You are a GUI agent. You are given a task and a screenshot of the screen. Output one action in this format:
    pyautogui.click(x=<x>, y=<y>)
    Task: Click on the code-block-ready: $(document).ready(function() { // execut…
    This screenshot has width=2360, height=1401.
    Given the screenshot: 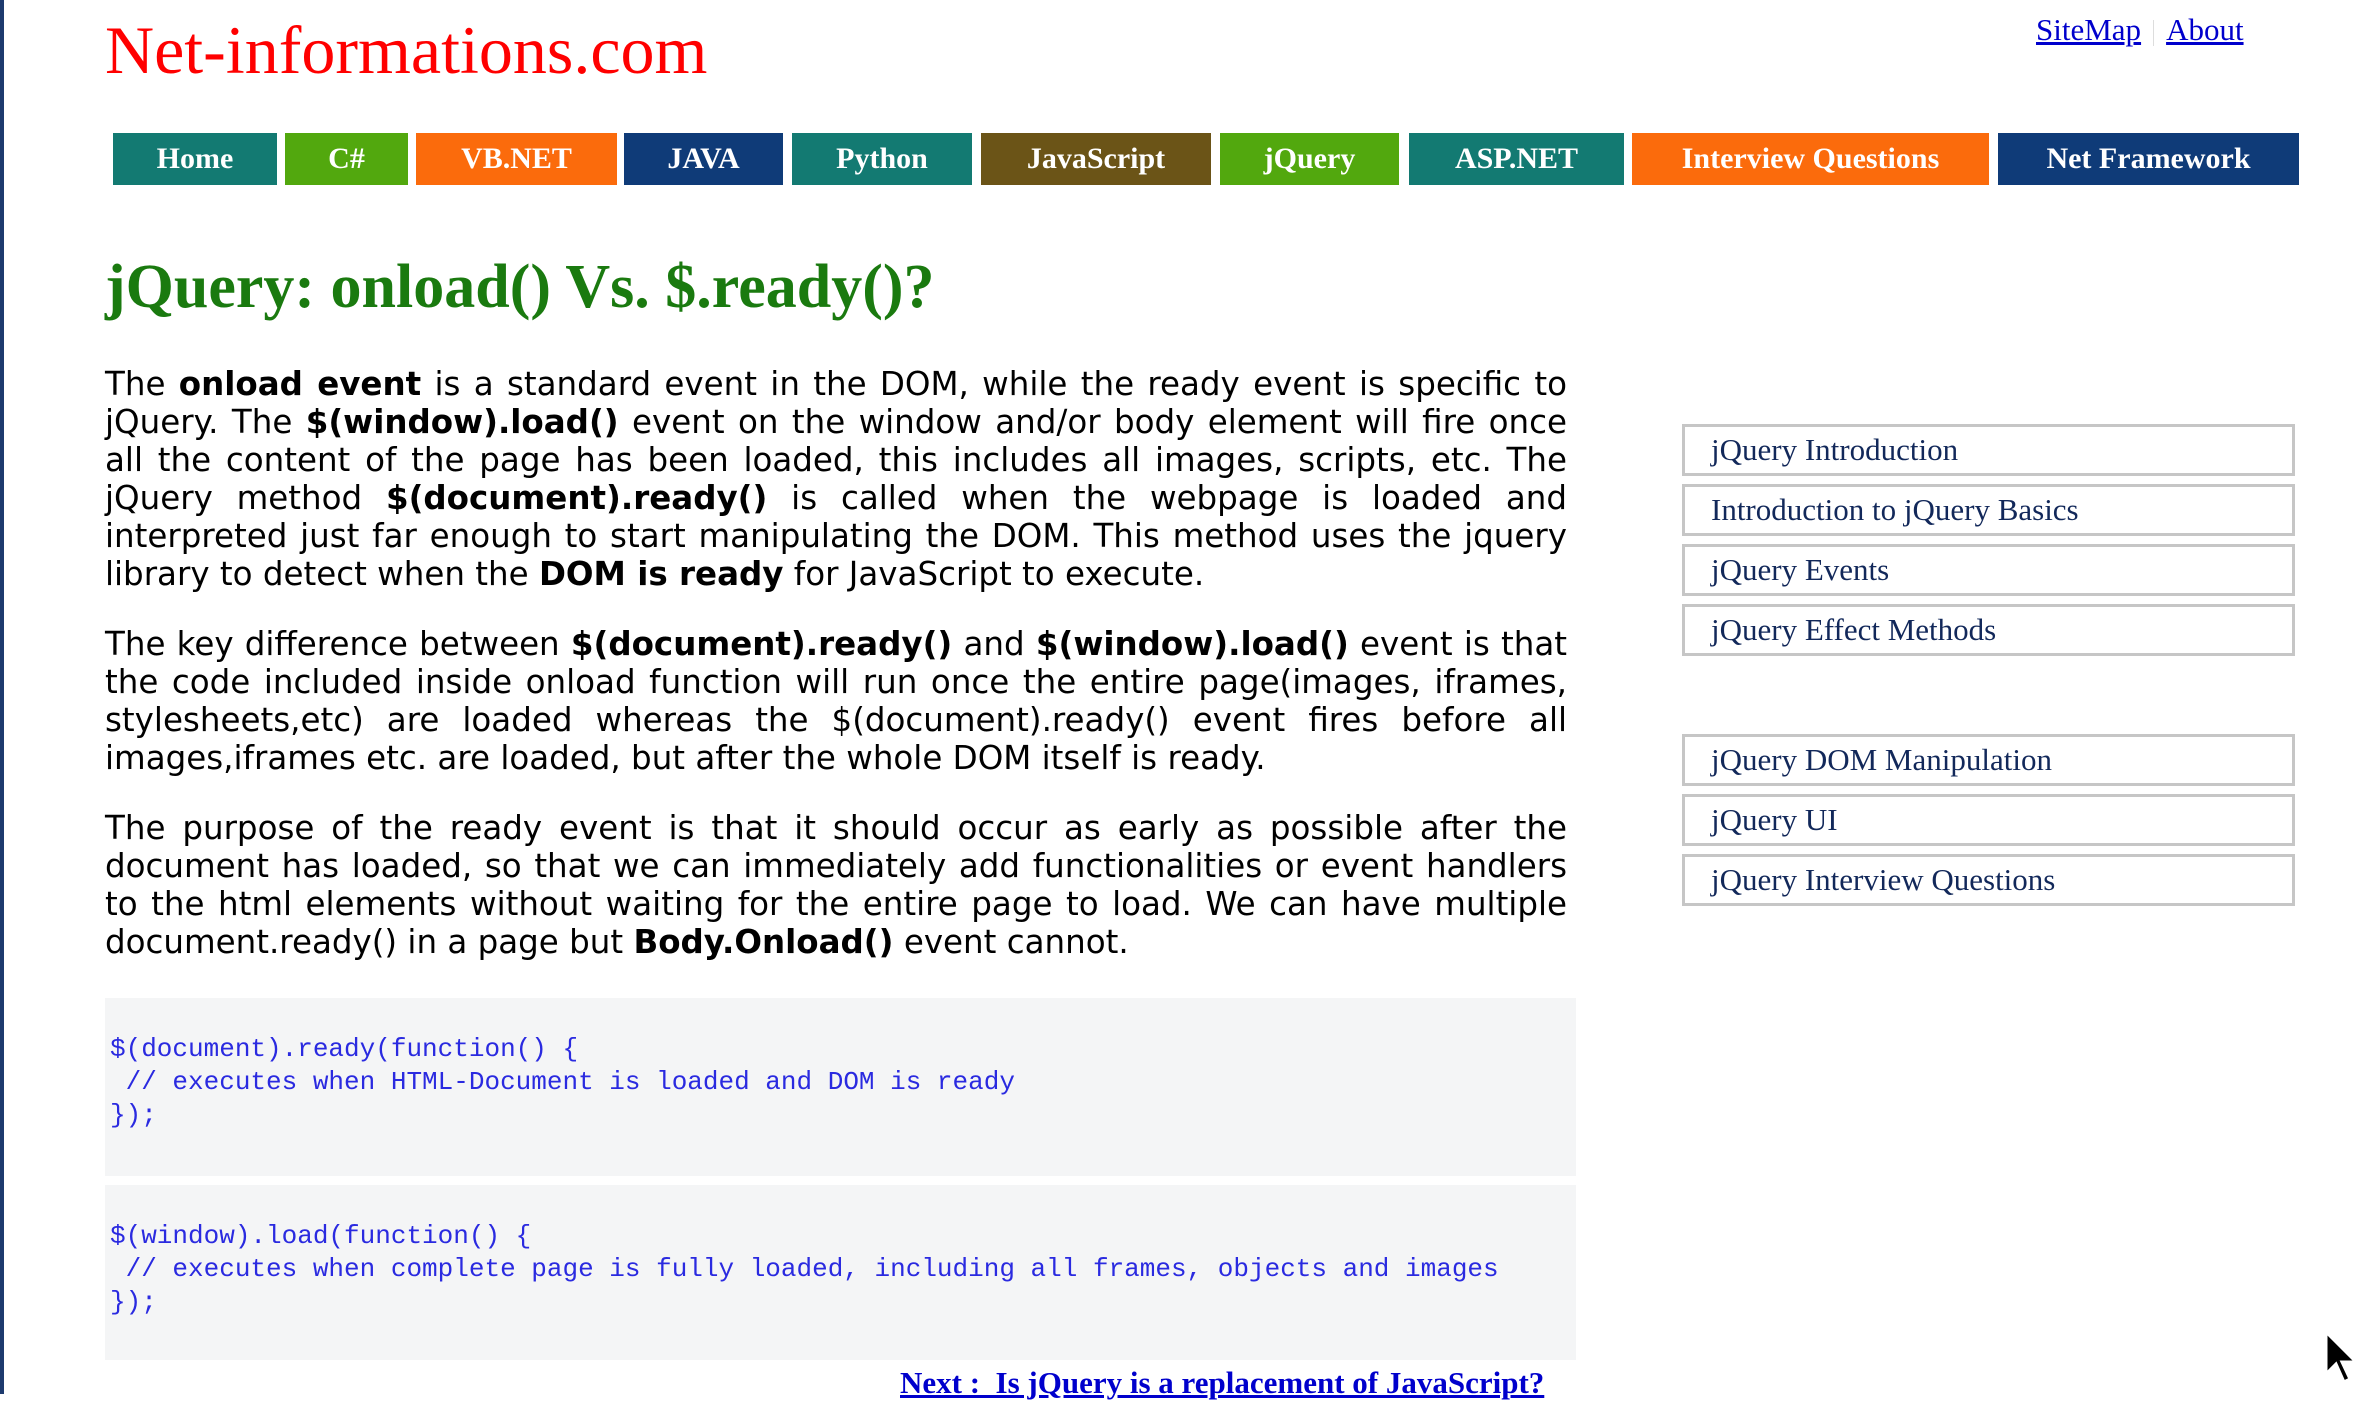 What is the action you would take?
    pyautogui.click(x=840, y=1087)
    